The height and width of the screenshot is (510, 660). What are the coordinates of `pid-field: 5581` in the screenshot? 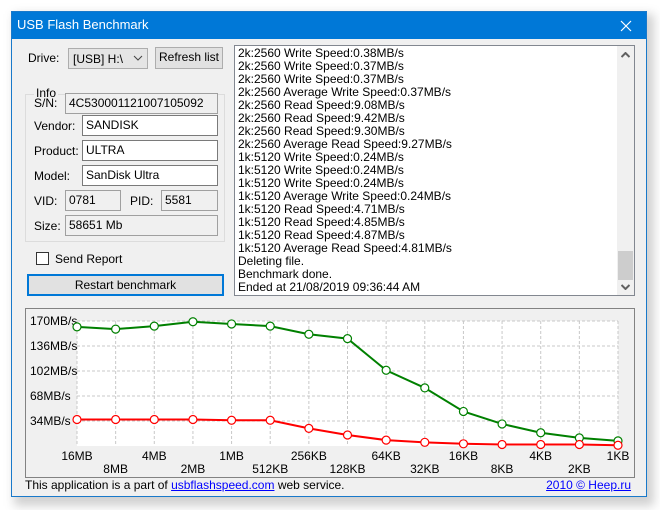 It's located at (189, 200).